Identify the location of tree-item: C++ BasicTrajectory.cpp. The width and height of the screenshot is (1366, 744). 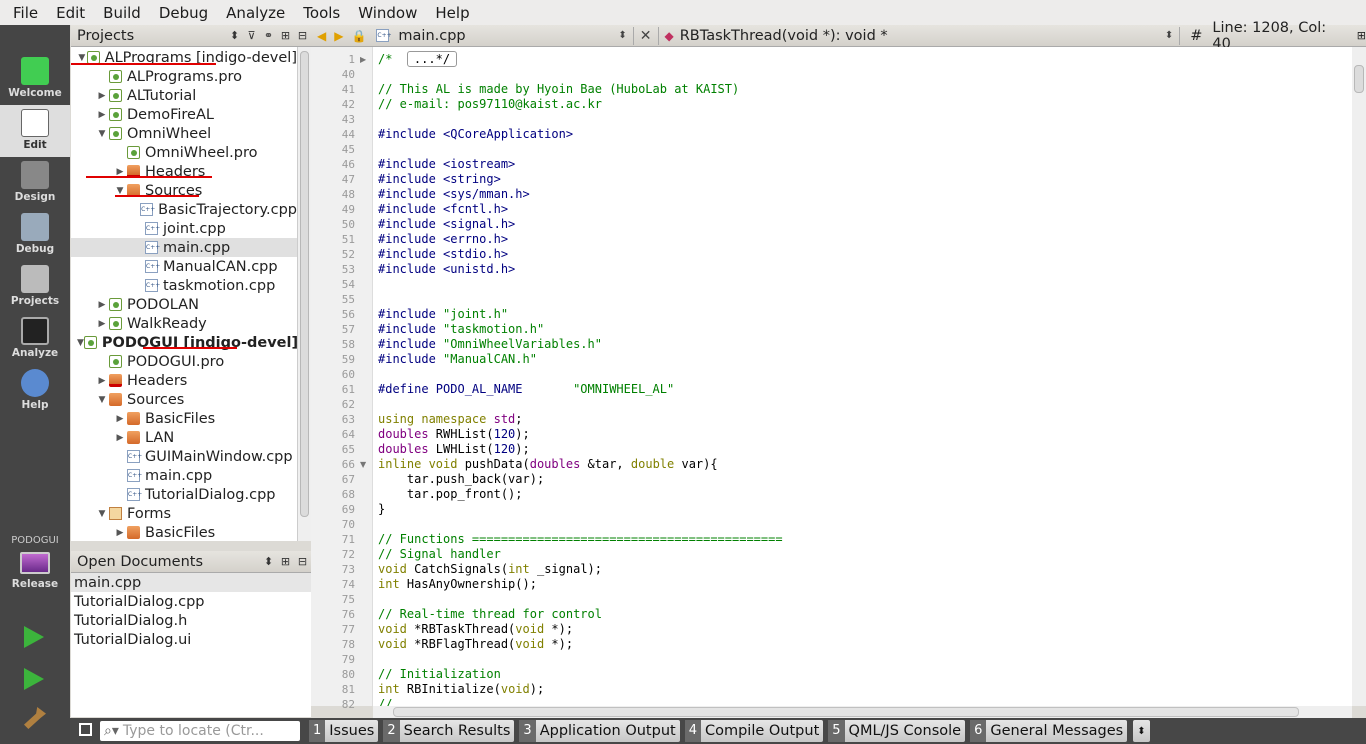
(184, 209).